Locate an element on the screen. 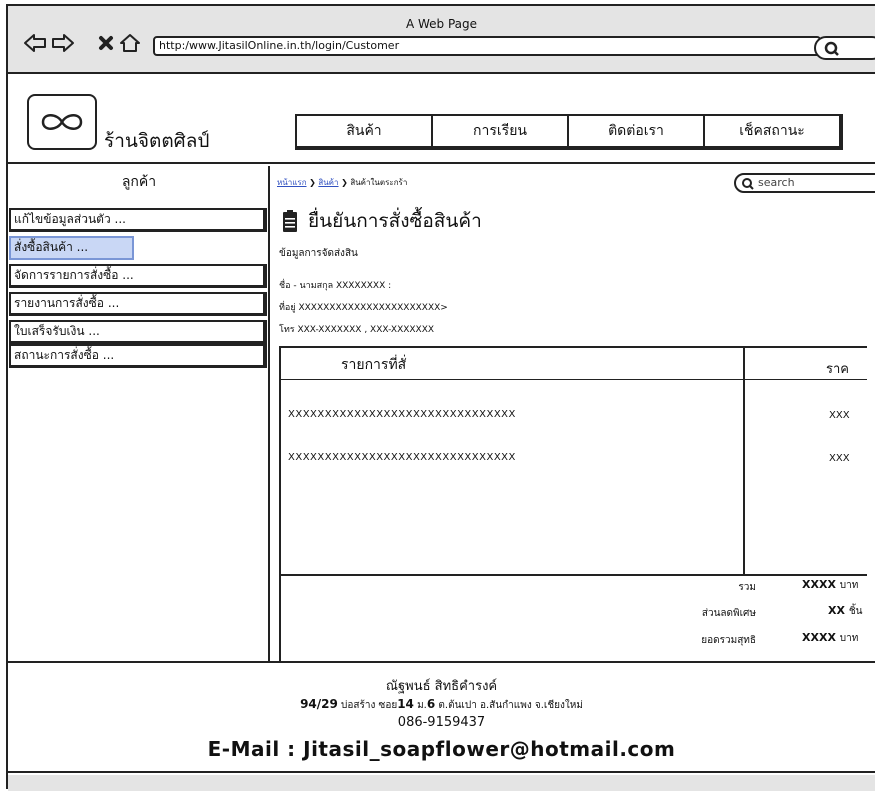 The width and height of the screenshot is (875, 791). discount-amount: XX is located at coordinates (836, 610).